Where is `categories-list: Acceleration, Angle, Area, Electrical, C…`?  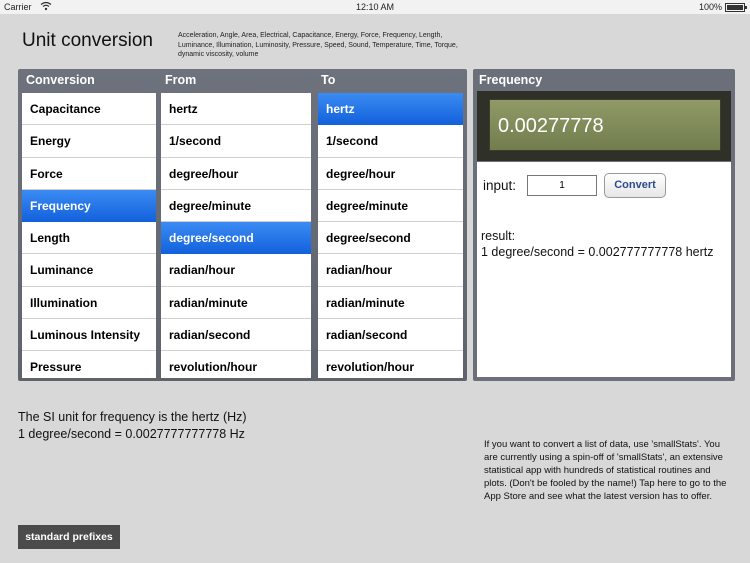 categories-list: Acceleration, Angle, Area, Electrical, C… is located at coordinates (318, 45).